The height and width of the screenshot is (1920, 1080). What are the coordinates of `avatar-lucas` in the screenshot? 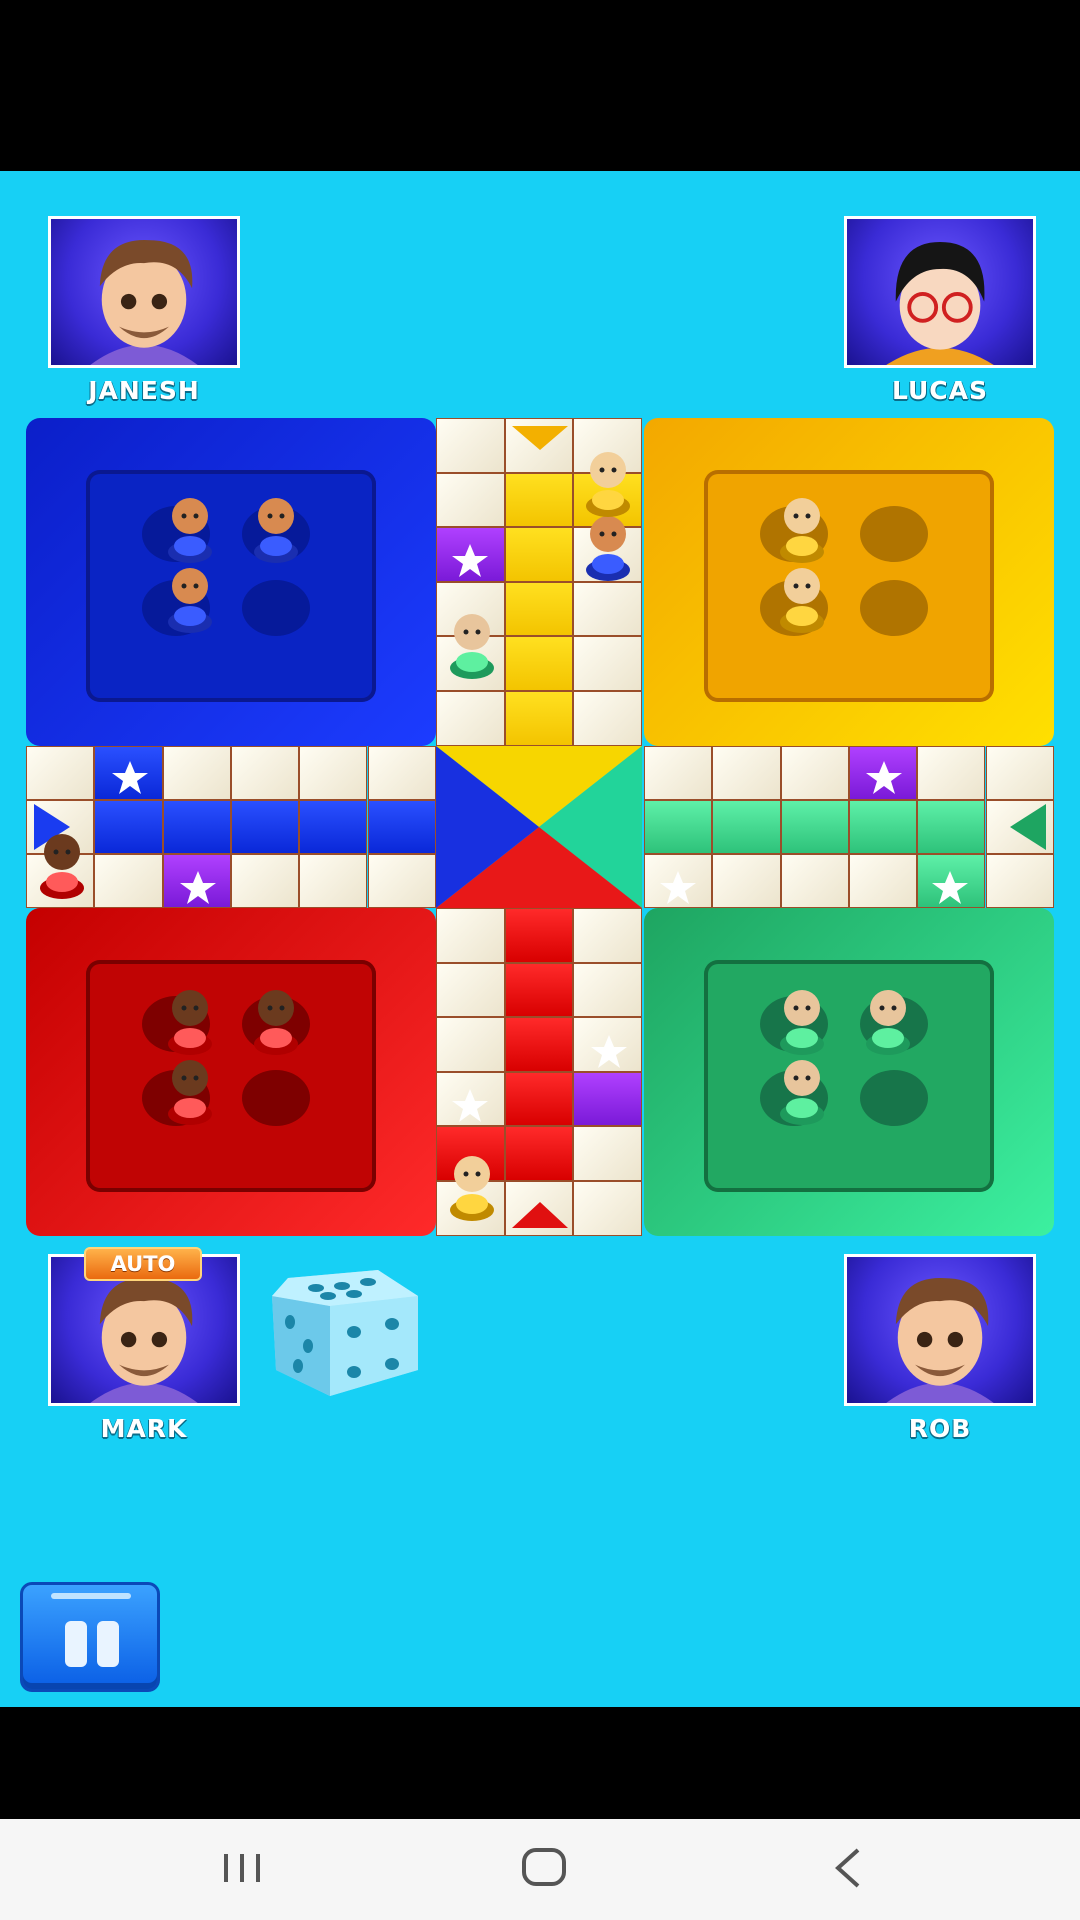 It's located at (940, 292).